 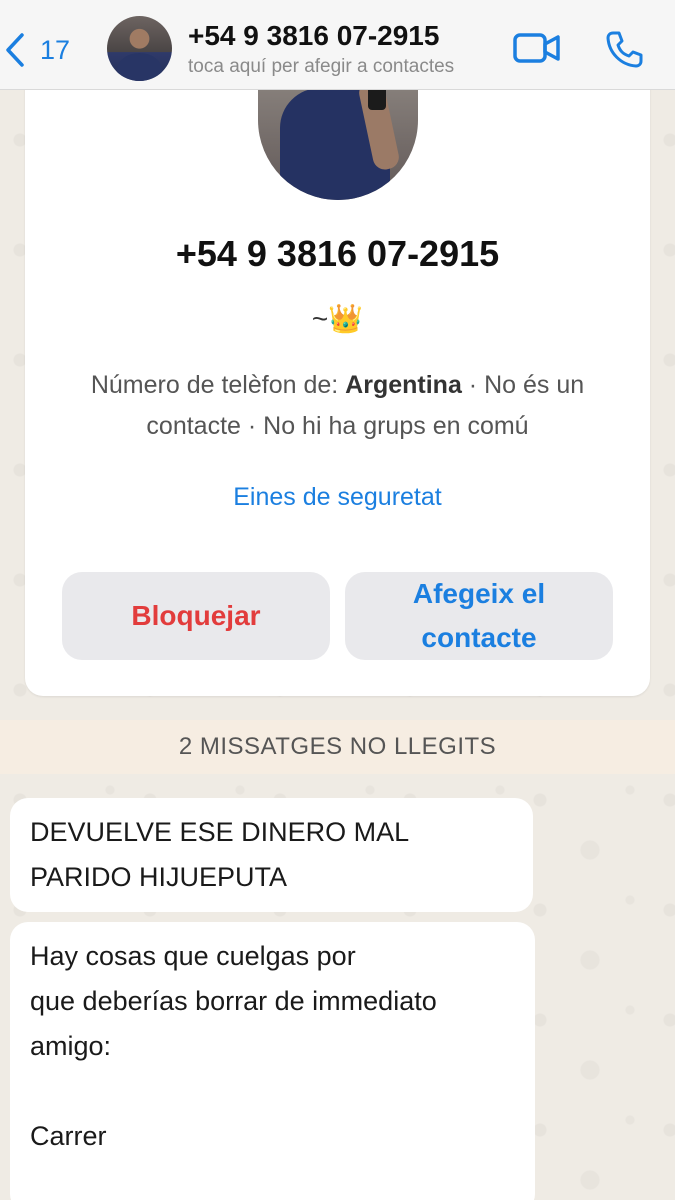 I want to click on message-line: amigo:, so click(x=71, y=1046).